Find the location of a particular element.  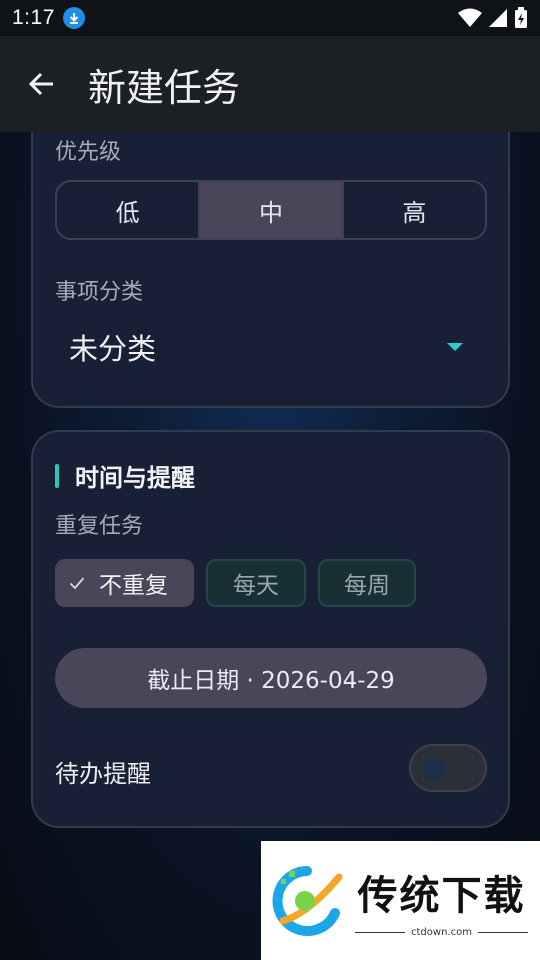

check-icon is located at coordinates (77, 583).